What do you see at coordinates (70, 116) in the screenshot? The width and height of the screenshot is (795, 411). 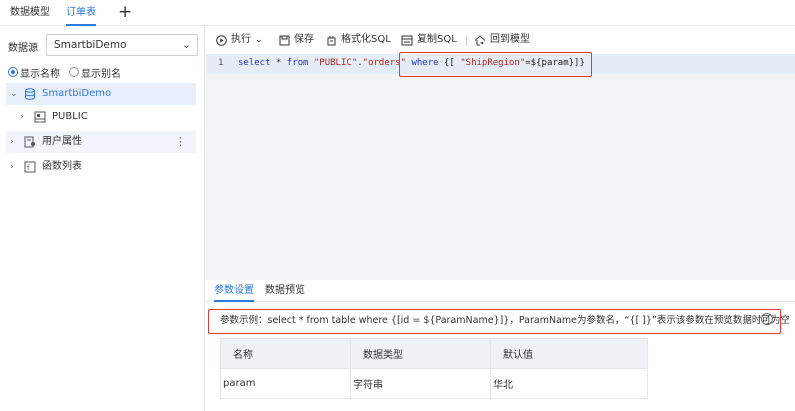 I see `tree-item-label: PUBLIC` at bounding box center [70, 116].